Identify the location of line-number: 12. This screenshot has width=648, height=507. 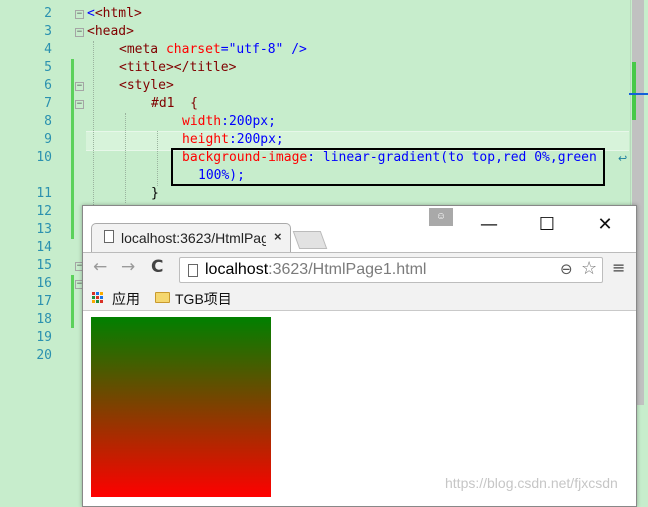
(44, 211).